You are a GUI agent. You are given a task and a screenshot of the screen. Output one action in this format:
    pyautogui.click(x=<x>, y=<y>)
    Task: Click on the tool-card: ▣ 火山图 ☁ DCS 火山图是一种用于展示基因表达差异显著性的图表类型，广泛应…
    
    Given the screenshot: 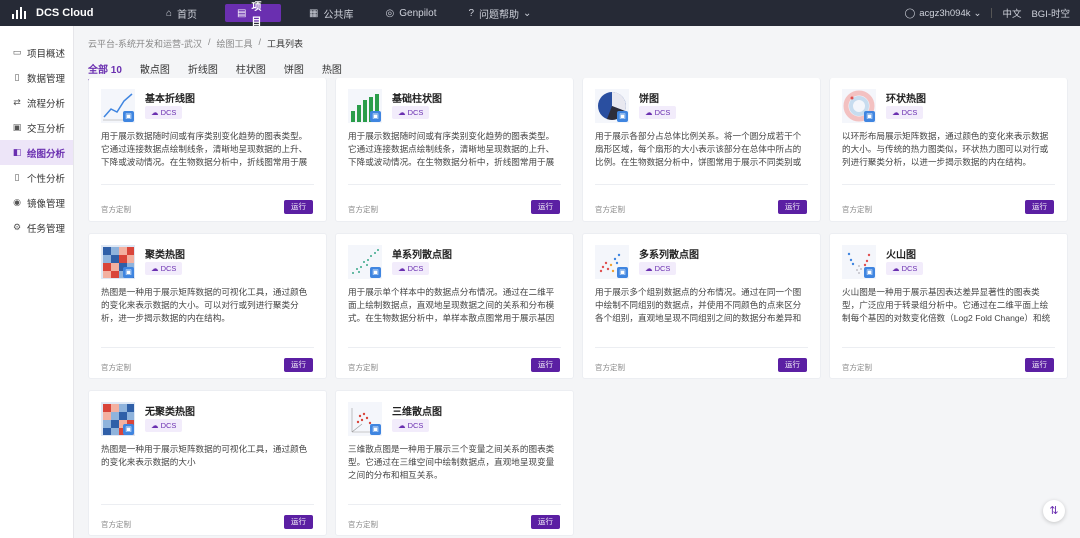 What is the action you would take?
    pyautogui.click(x=948, y=306)
    